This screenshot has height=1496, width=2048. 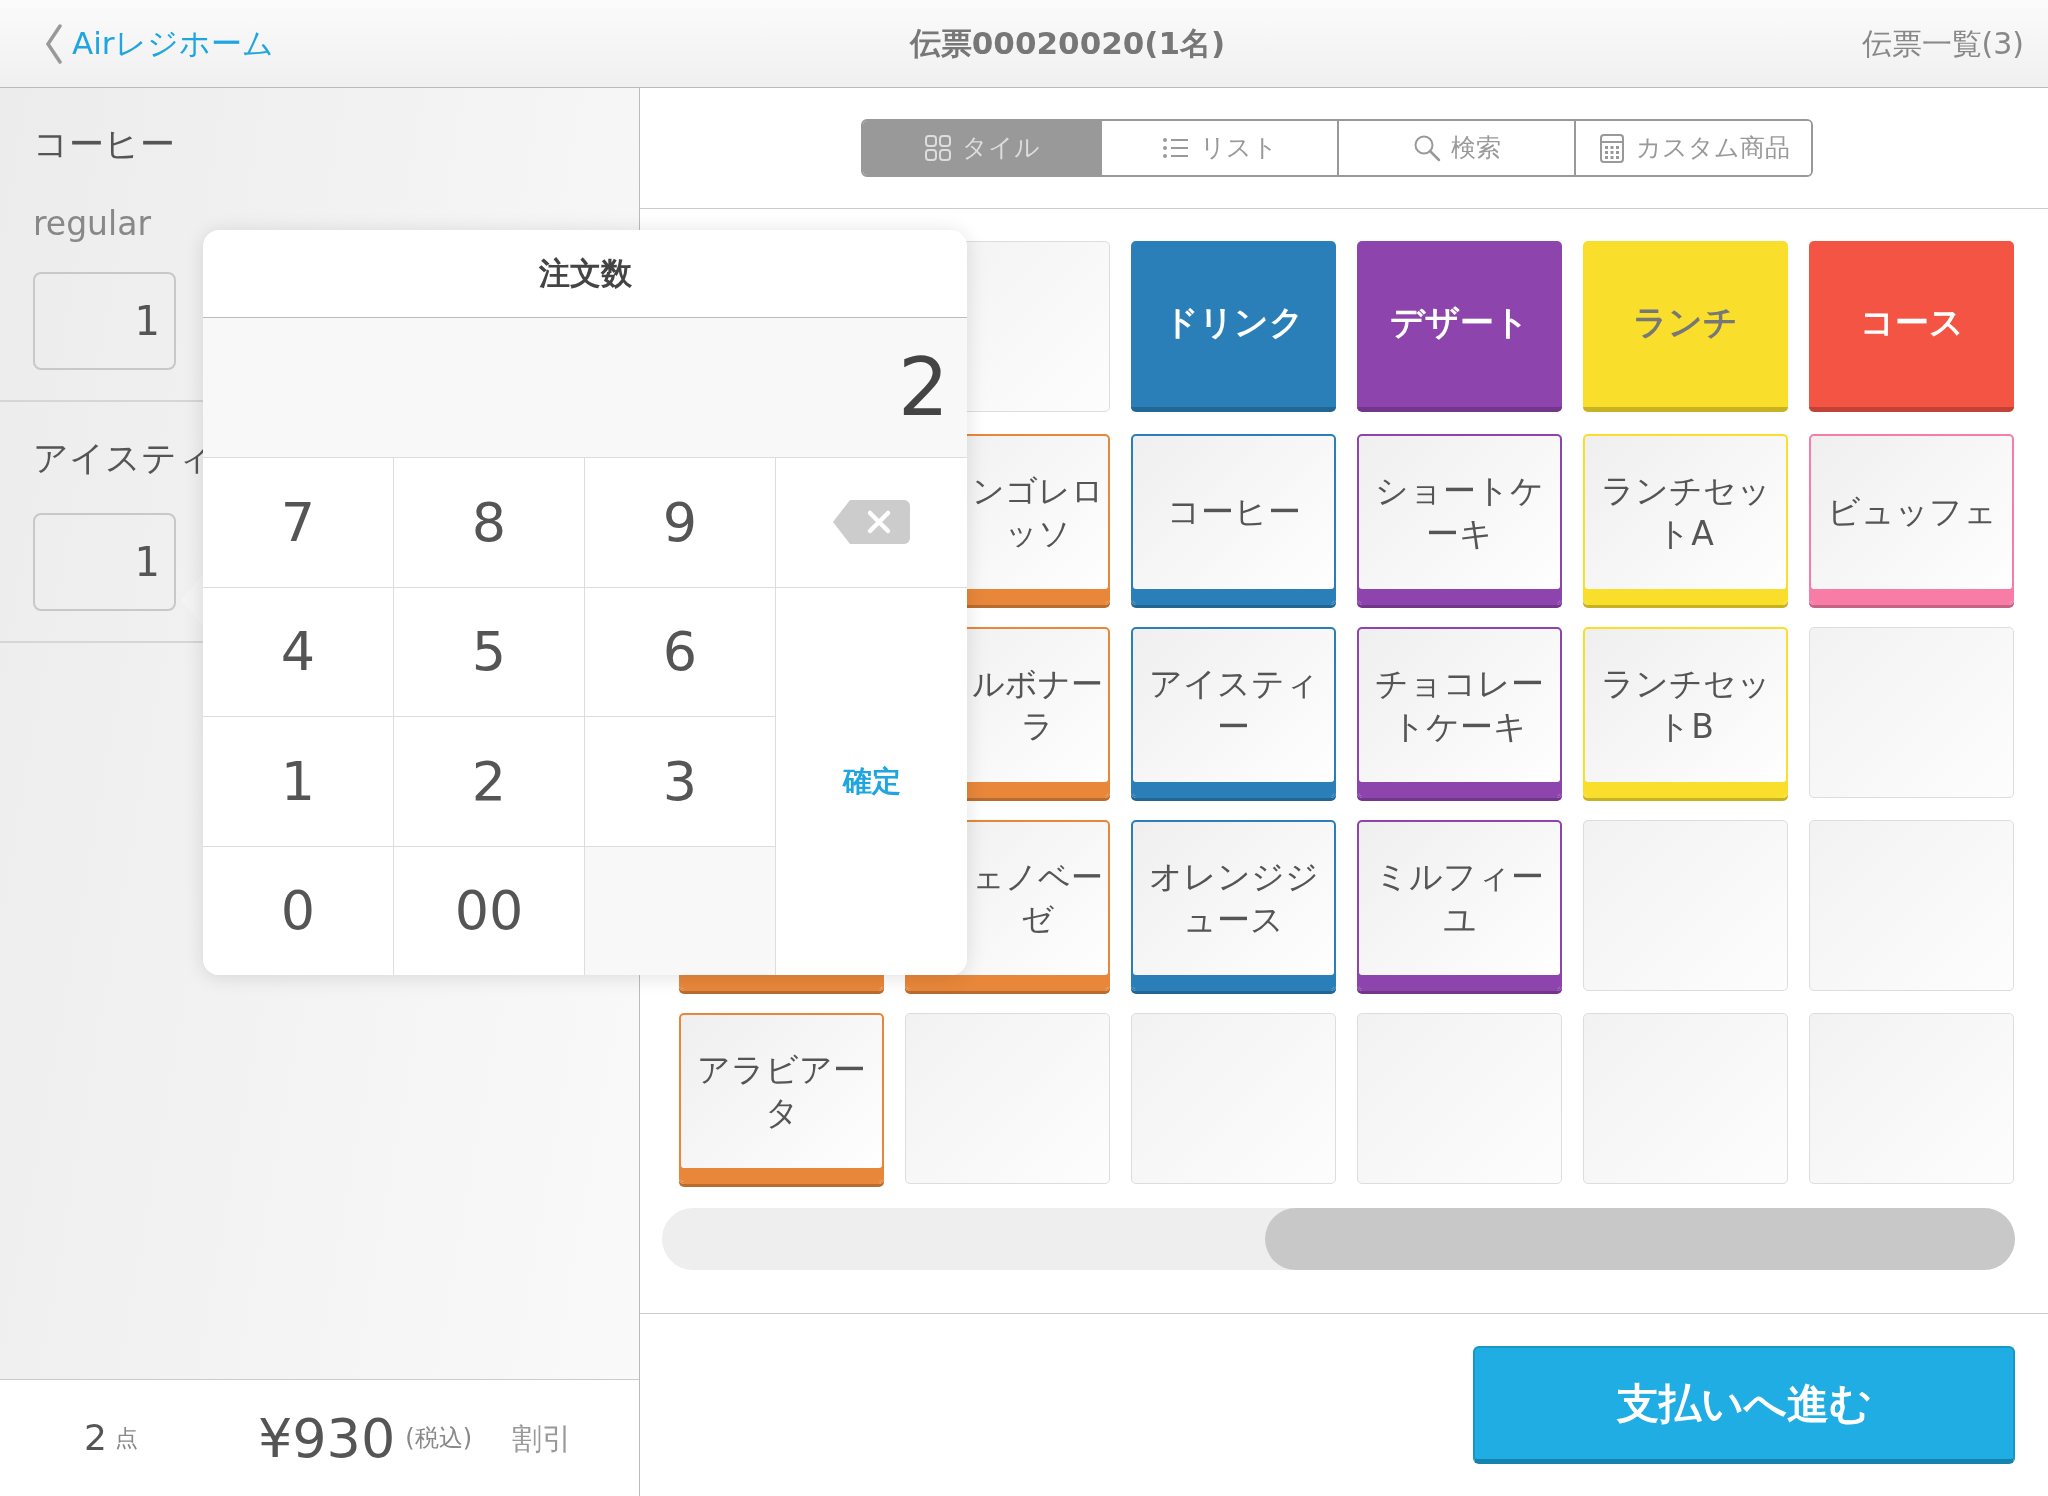 What do you see at coordinates (937, 148) in the screenshot?
I see `tile-grid-icon` at bounding box center [937, 148].